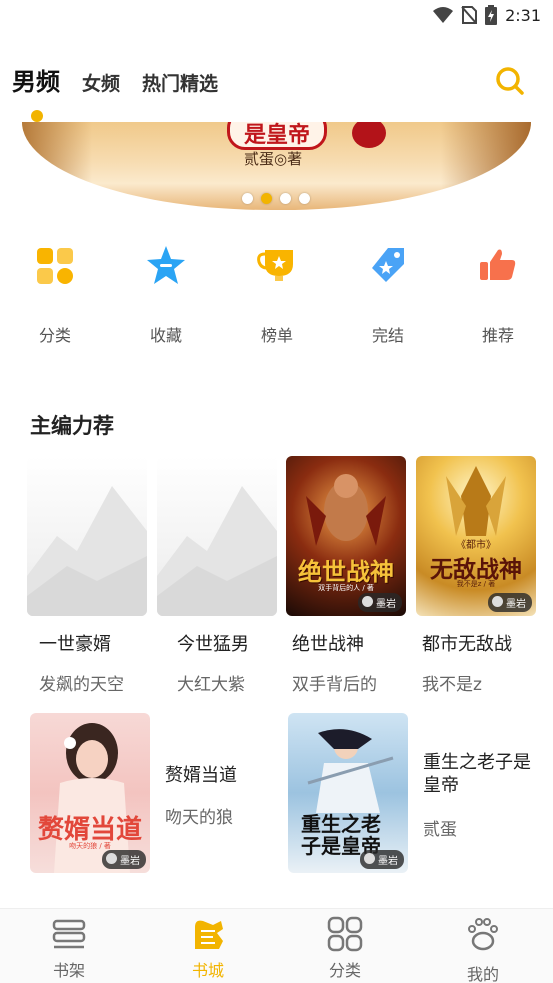 This screenshot has height=983, width=553. I want to click on tag-icon, so click(388, 265).